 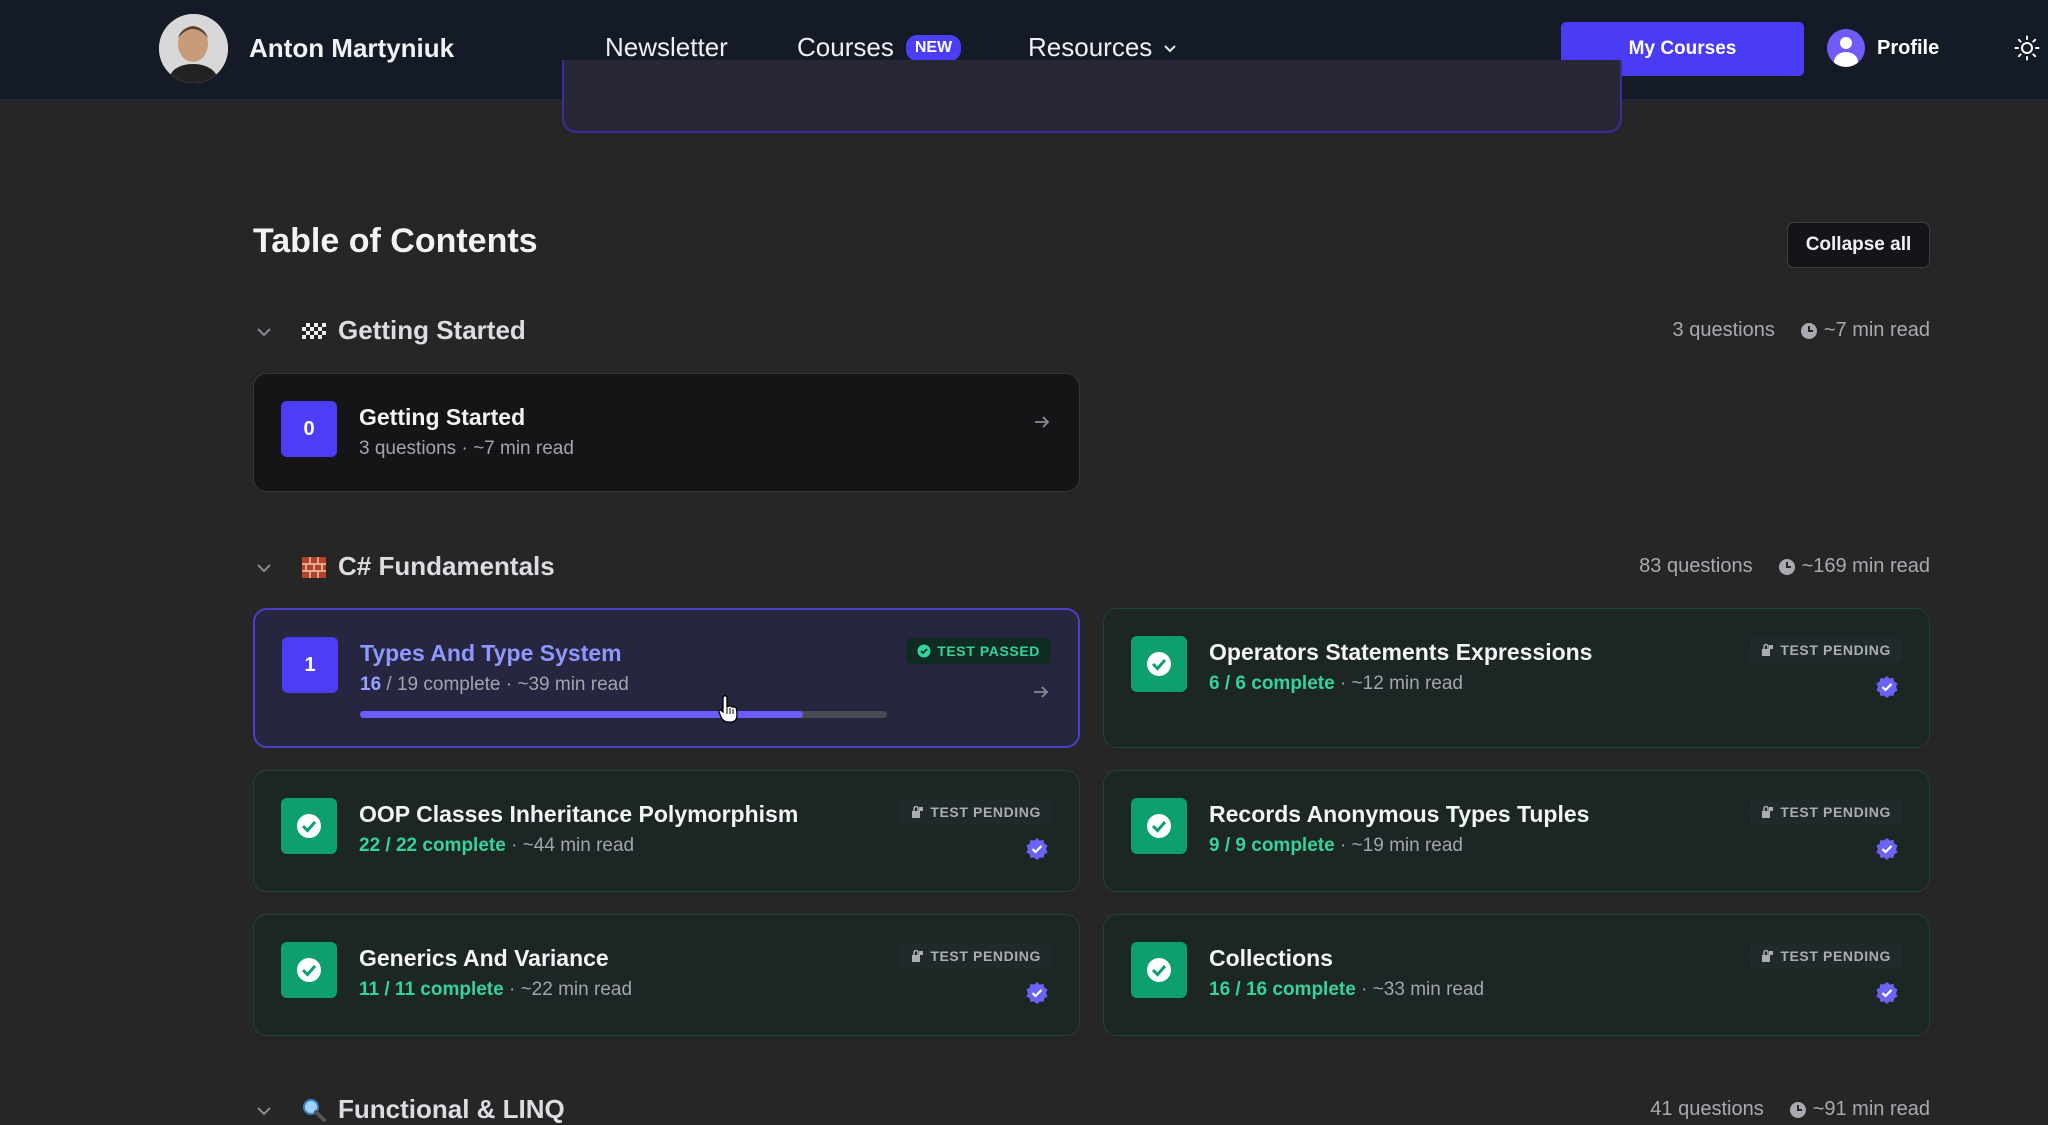 I want to click on course-summary-card, so click(x=1092, y=96).